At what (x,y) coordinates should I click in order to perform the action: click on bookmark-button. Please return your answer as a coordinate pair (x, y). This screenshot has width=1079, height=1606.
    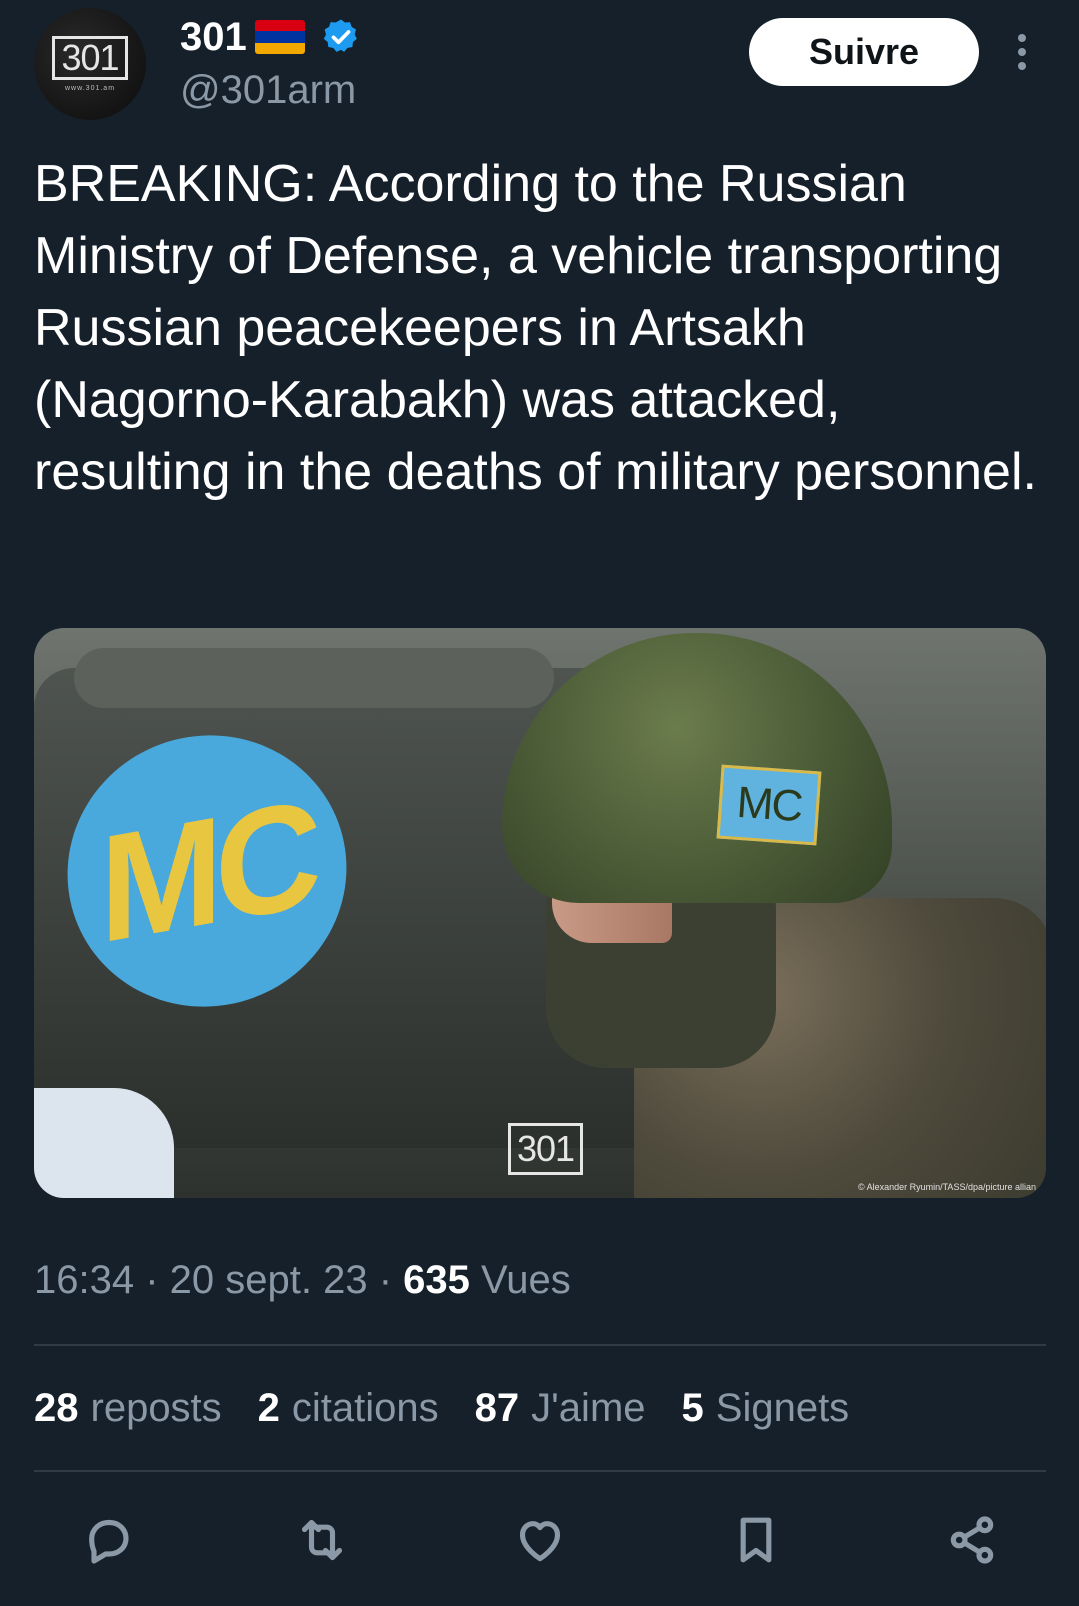
    Looking at the image, I should click on (756, 1540).